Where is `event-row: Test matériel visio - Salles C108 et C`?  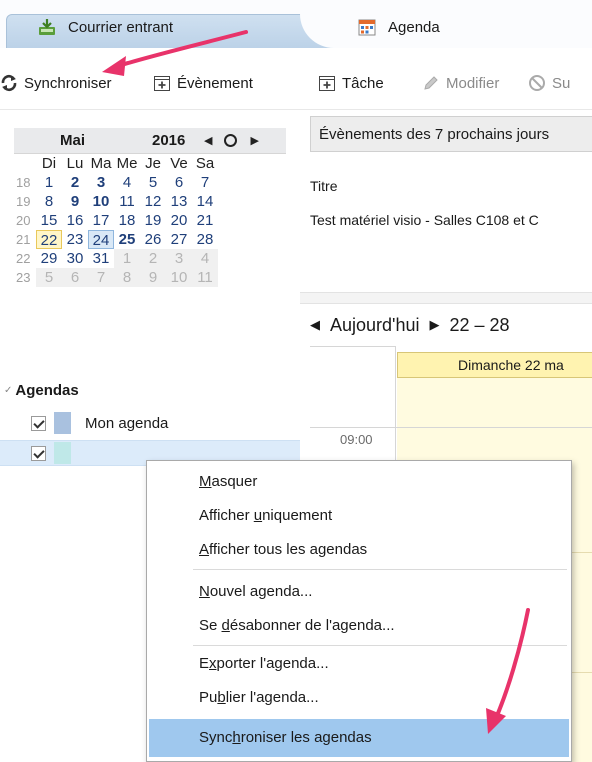
event-row: Test matériel visio - Salles C108 et C is located at coordinates (451, 220).